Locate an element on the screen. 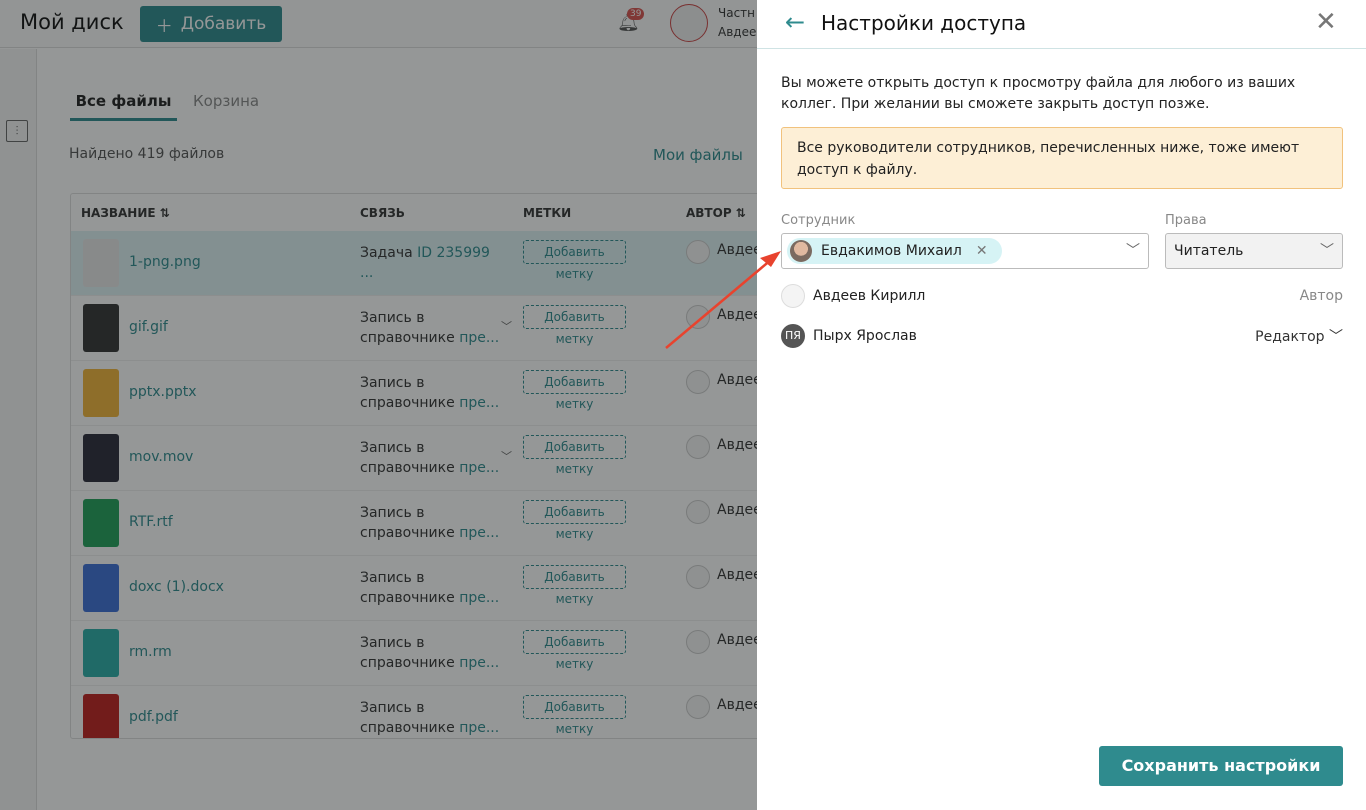  remove-chip-icon: ✕ is located at coordinates (982, 251).